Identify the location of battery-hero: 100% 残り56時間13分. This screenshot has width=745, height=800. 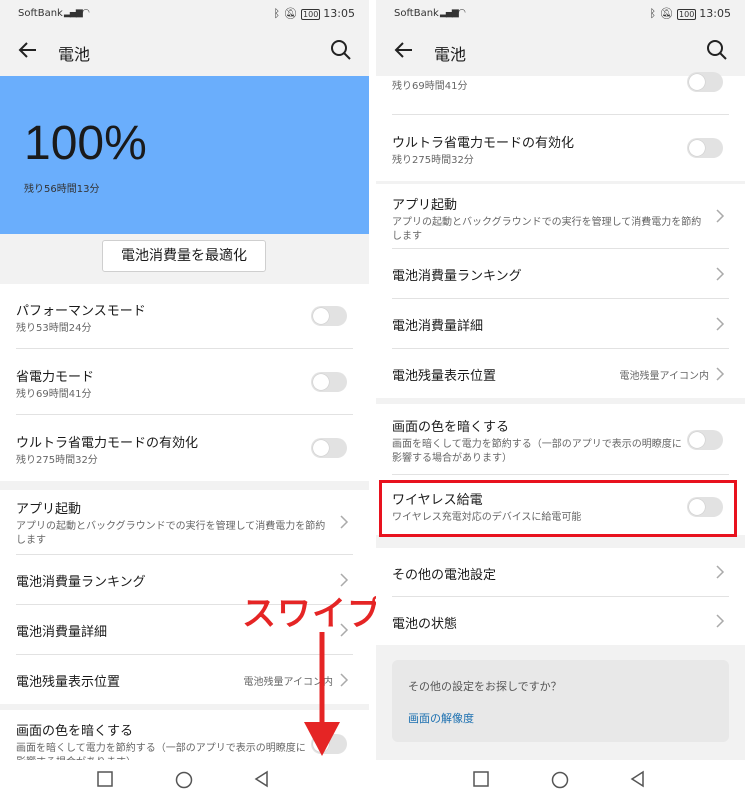
(184, 155).